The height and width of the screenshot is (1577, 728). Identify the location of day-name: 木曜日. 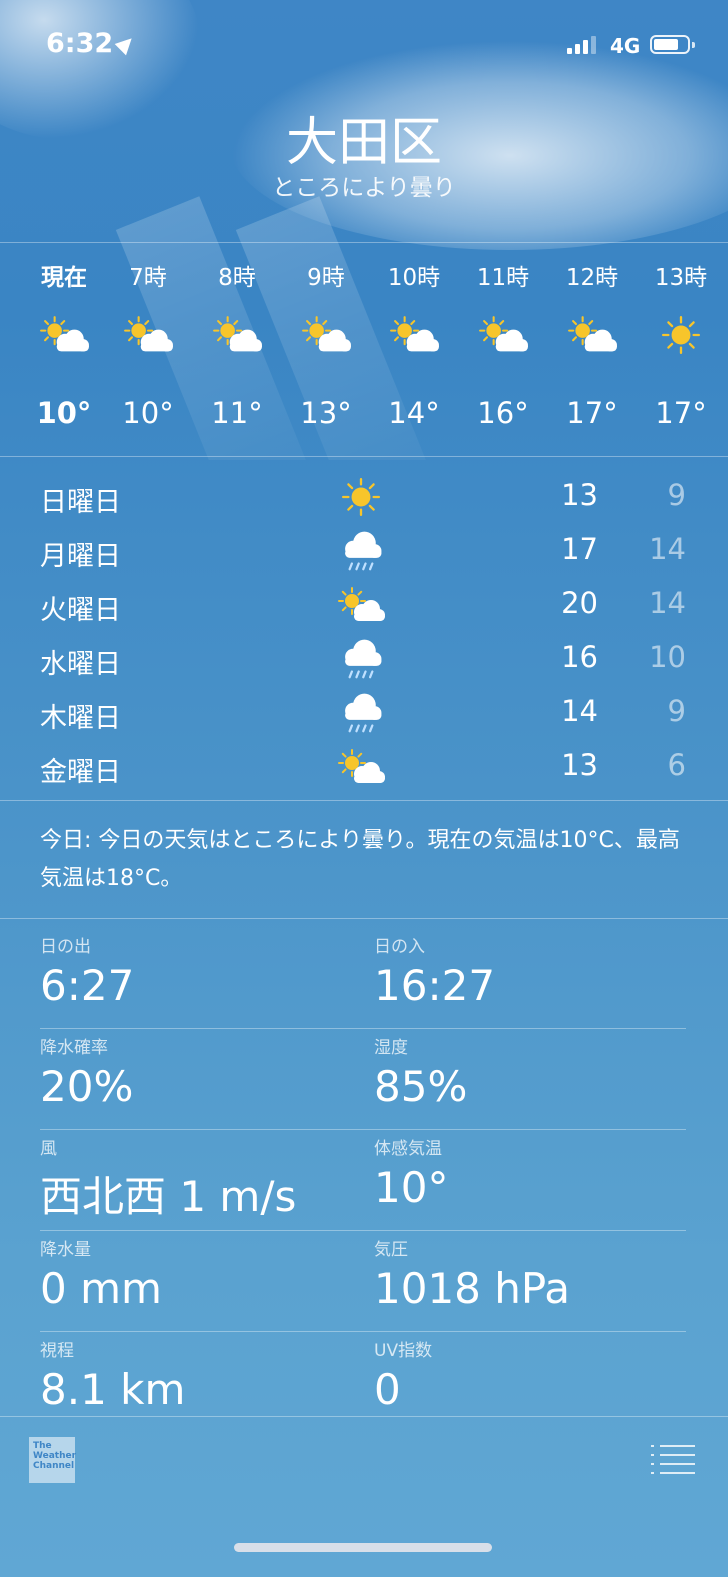
(80, 718).